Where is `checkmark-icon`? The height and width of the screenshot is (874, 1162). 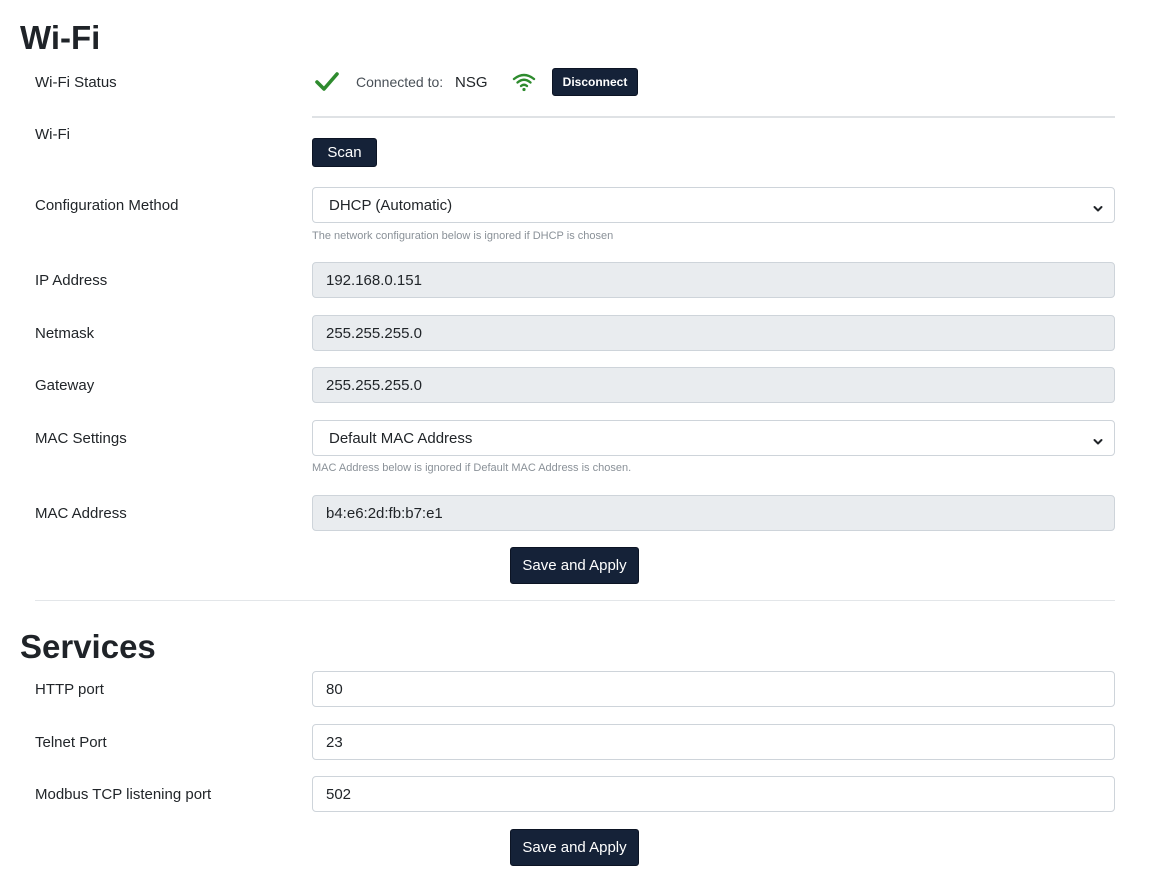 checkmark-icon is located at coordinates (327, 82).